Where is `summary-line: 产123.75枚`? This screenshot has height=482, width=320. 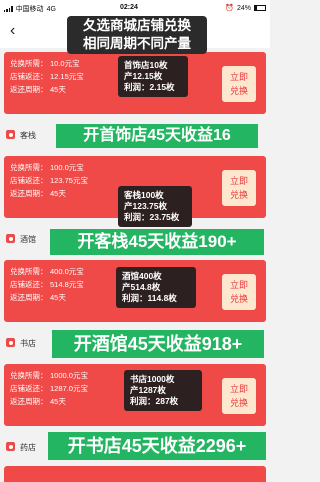
summary-line: 产123.75枚 is located at coordinates (145, 206).